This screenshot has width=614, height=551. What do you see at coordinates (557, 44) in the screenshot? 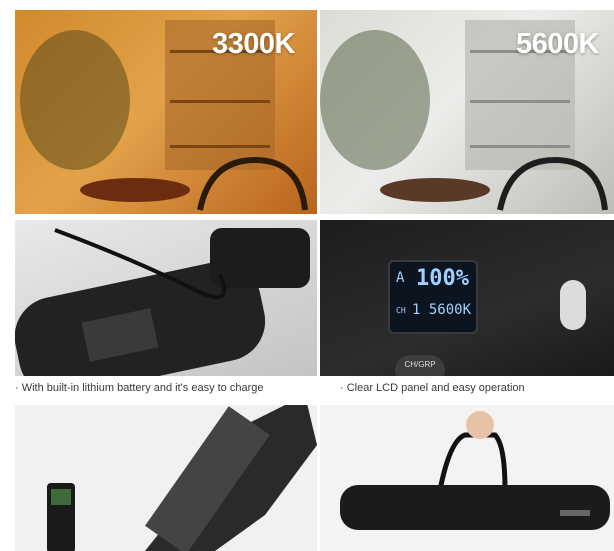
I see `temperature-label-5600k: 5600K` at bounding box center [557, 44].